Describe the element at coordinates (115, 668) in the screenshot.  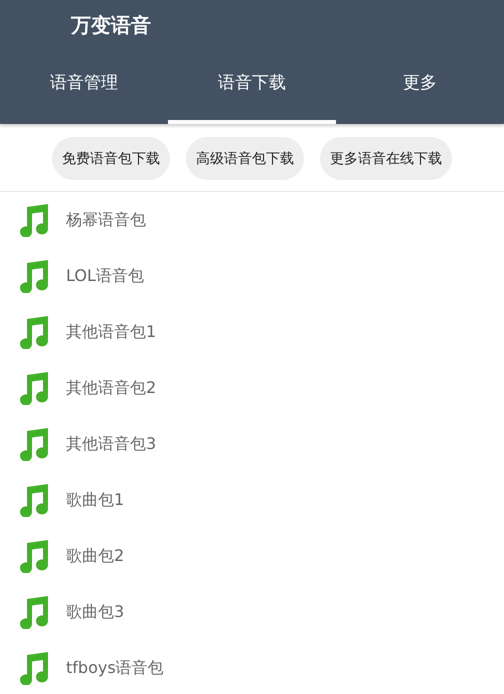
I see `voice-pack-item: tfboys语音包` at that location.